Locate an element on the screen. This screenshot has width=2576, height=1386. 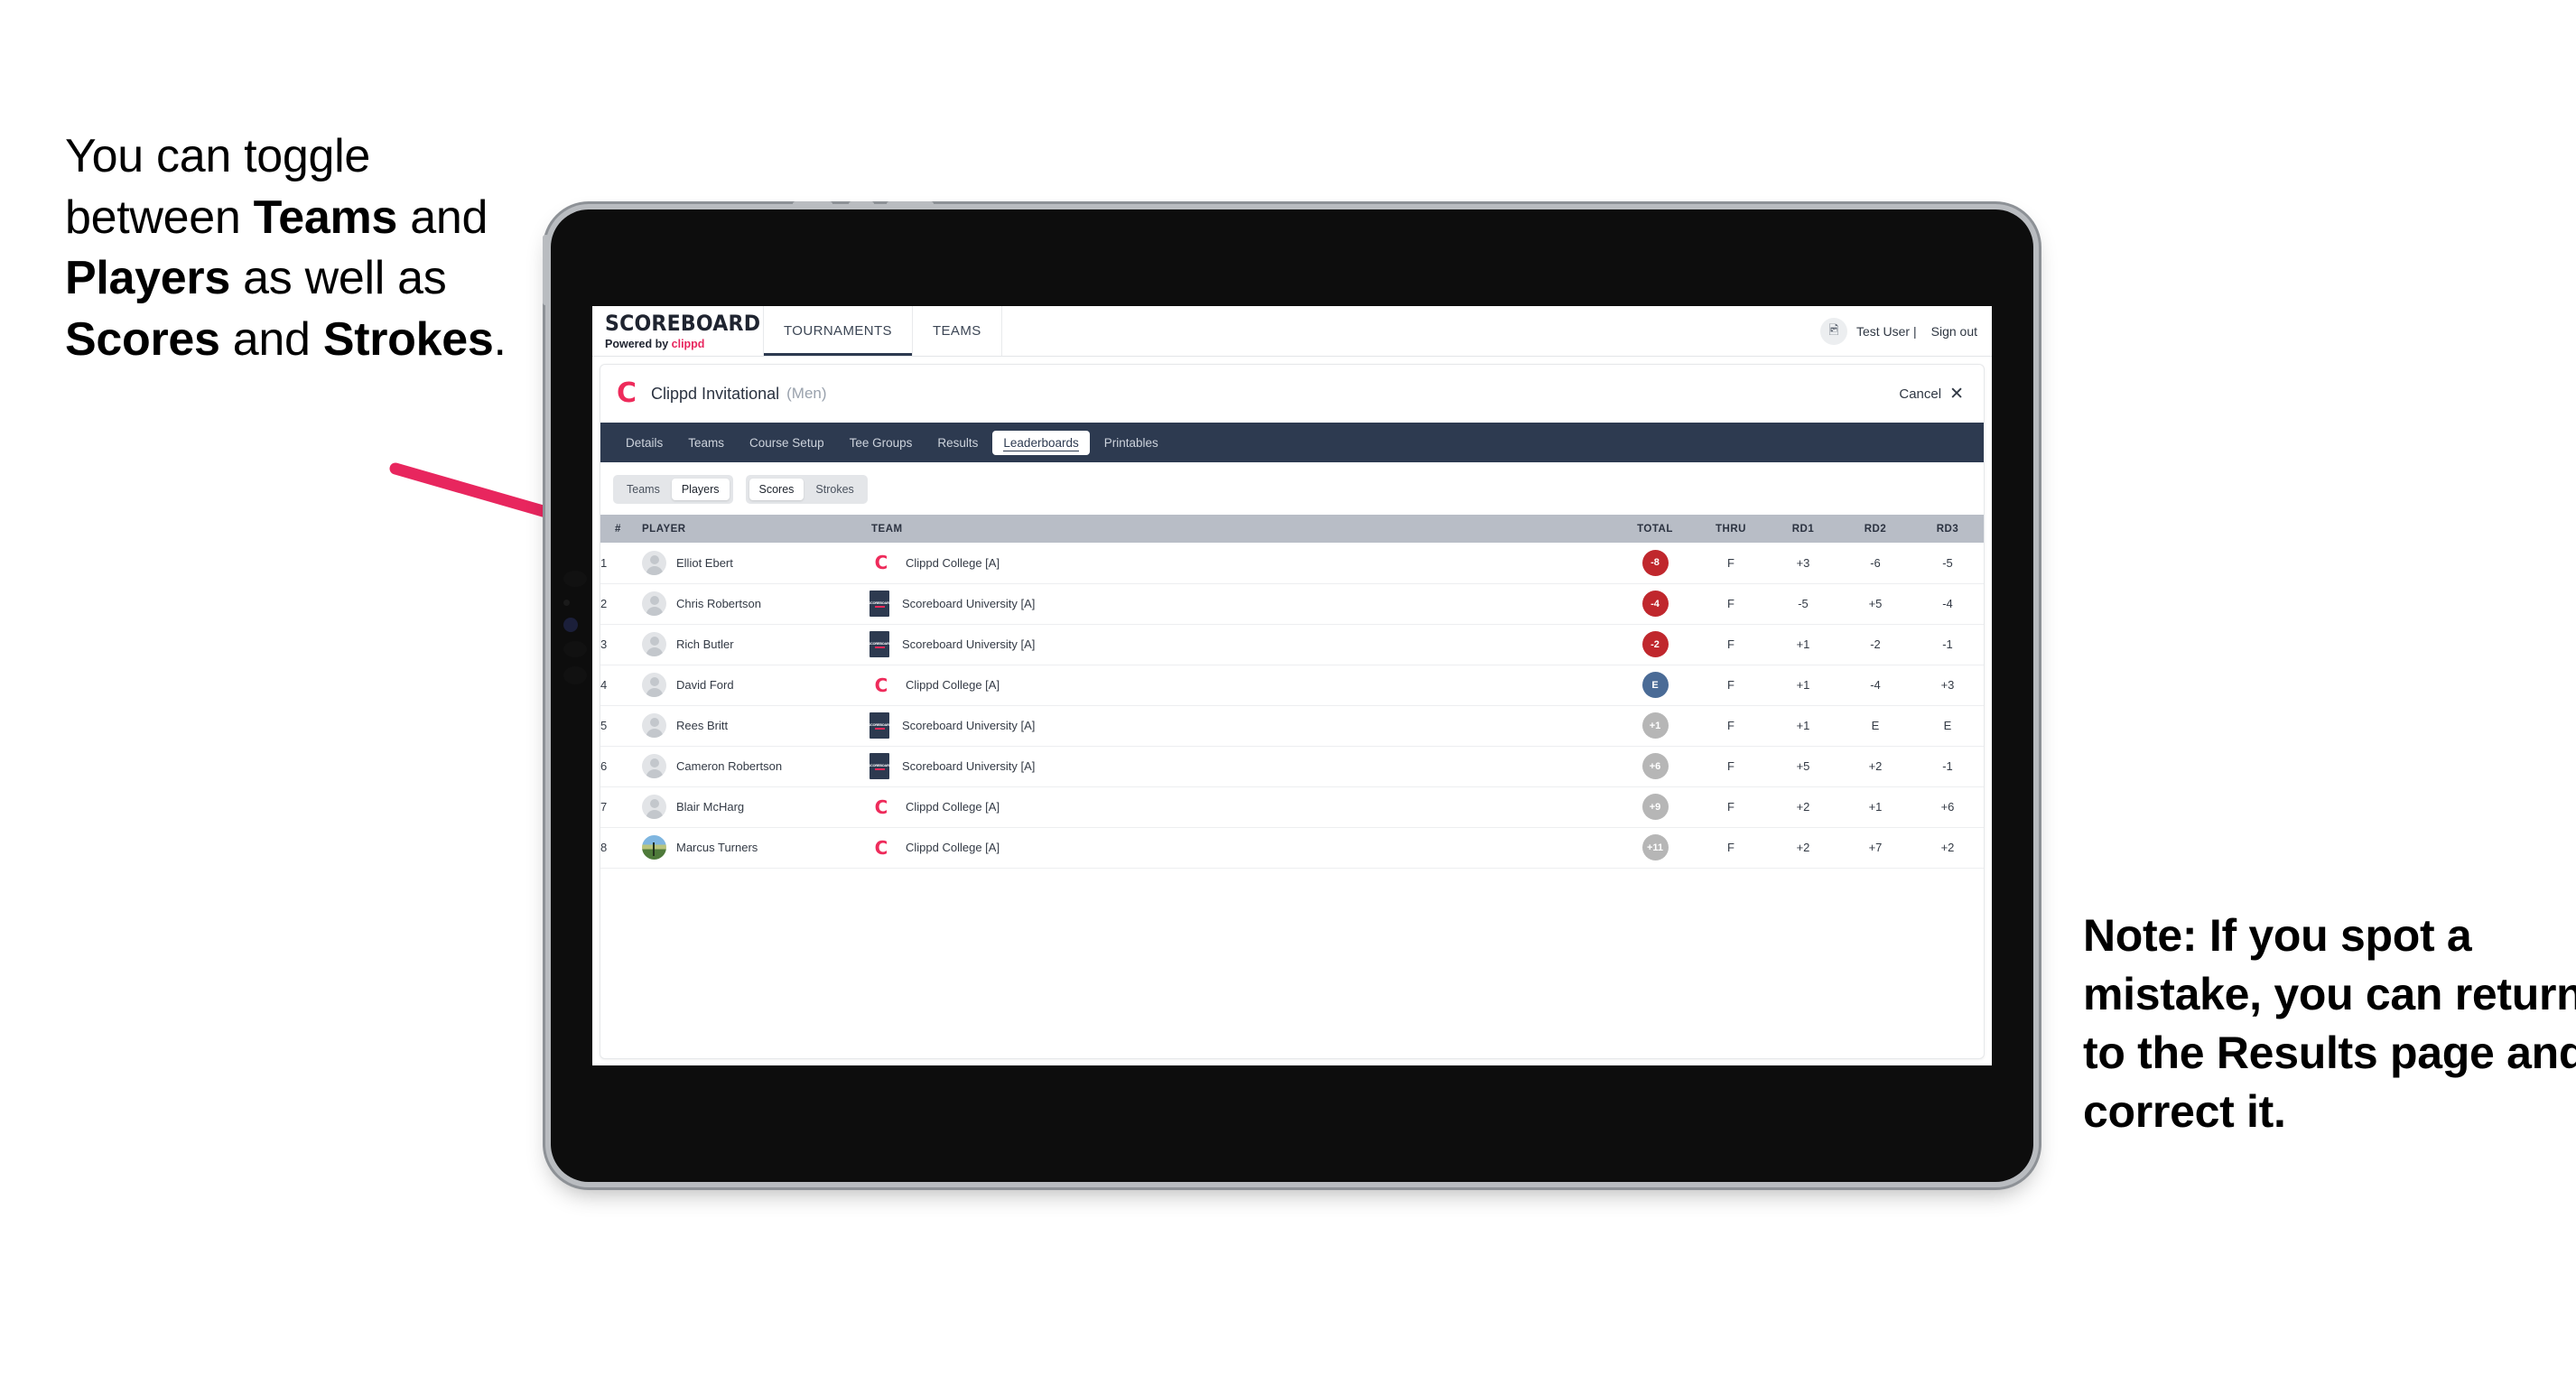
col-rd3: RD3 is located at coordinates (1947, 529).